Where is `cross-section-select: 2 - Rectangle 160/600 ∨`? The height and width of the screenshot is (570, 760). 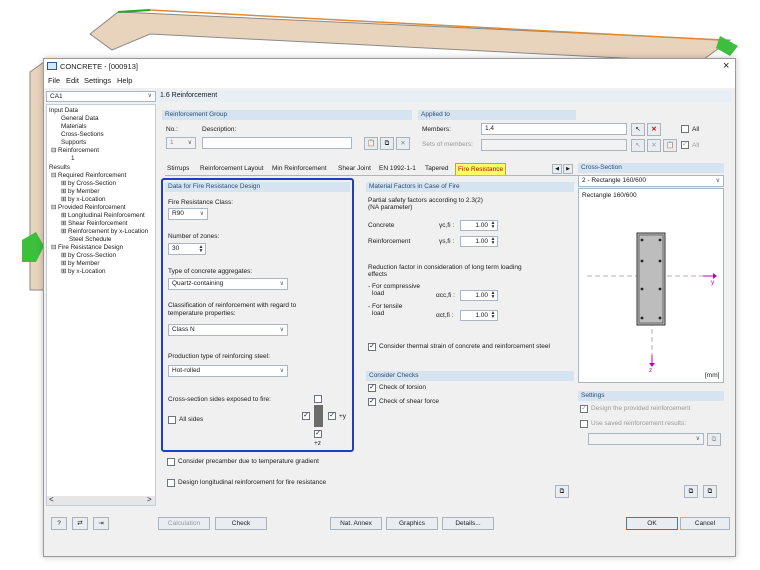
cross-section-select: 2 - Rectangle 160/600 ∨ is located at coordinates (651, 181).